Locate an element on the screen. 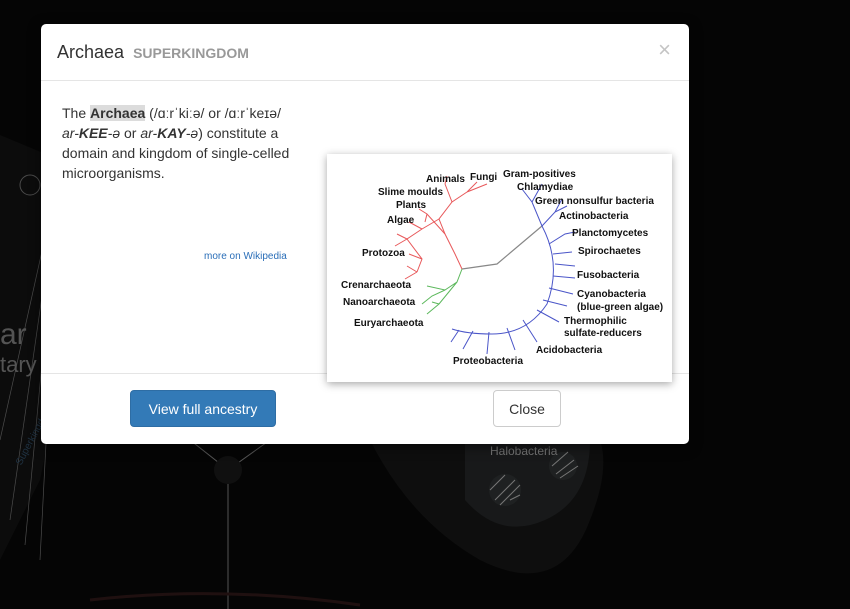  tree-label-green-nonsulfur: Green nonsulfur bacteria is located at coordinates (594, 201).